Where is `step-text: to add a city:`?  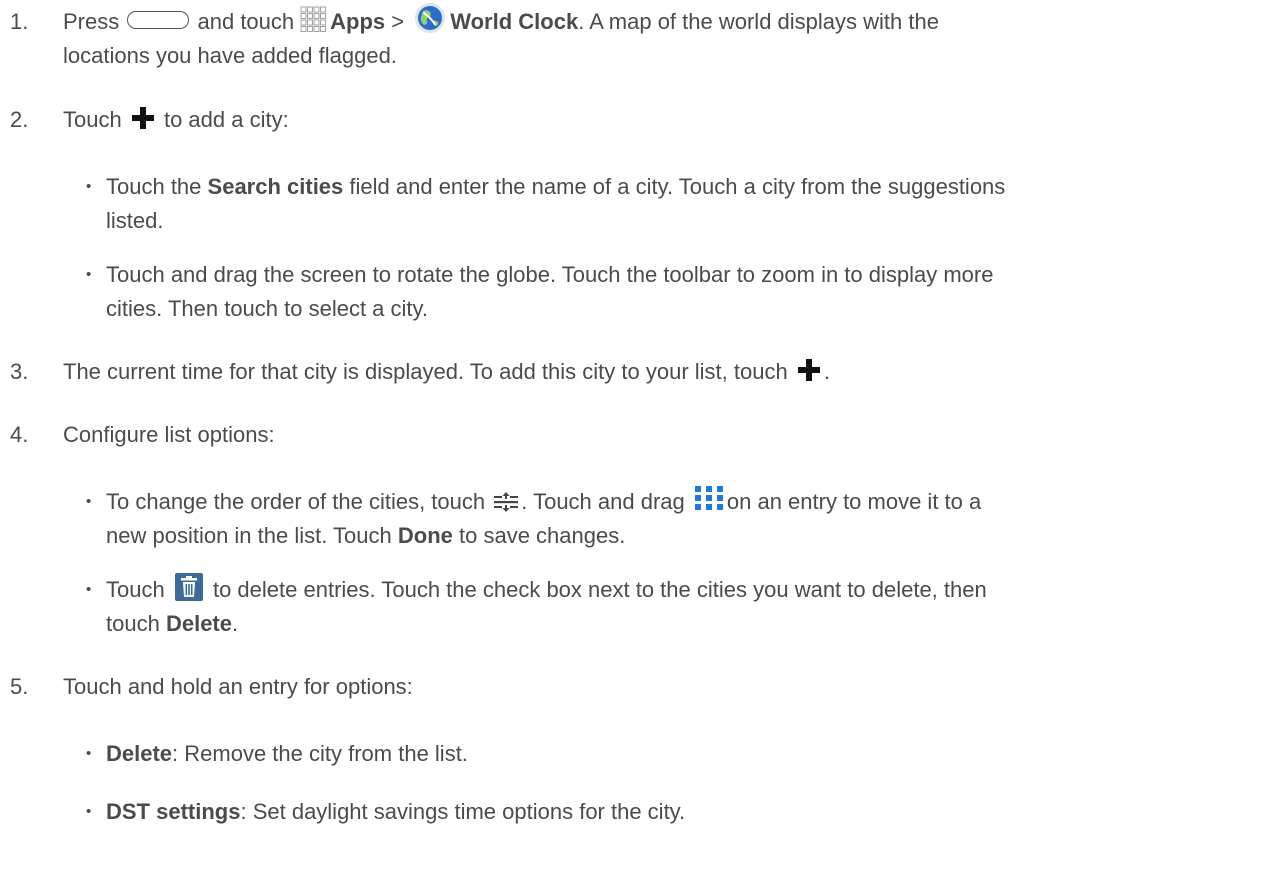
step-text: to add a city: is located at coordinates (226, 119).